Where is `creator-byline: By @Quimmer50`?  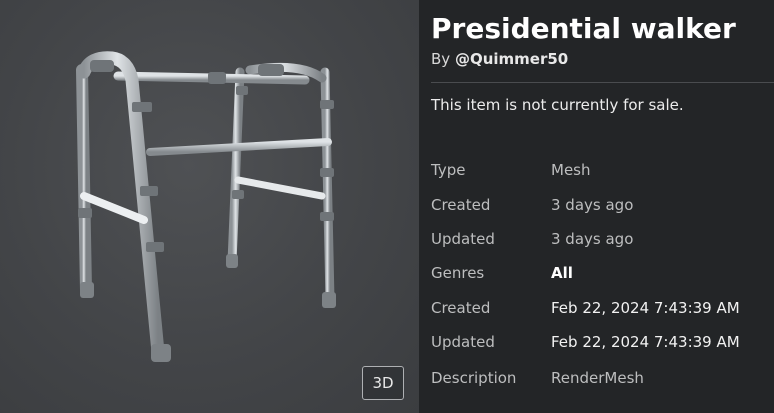
creator-byline: By @Quimmer50 is located at coordinates (499, 59).